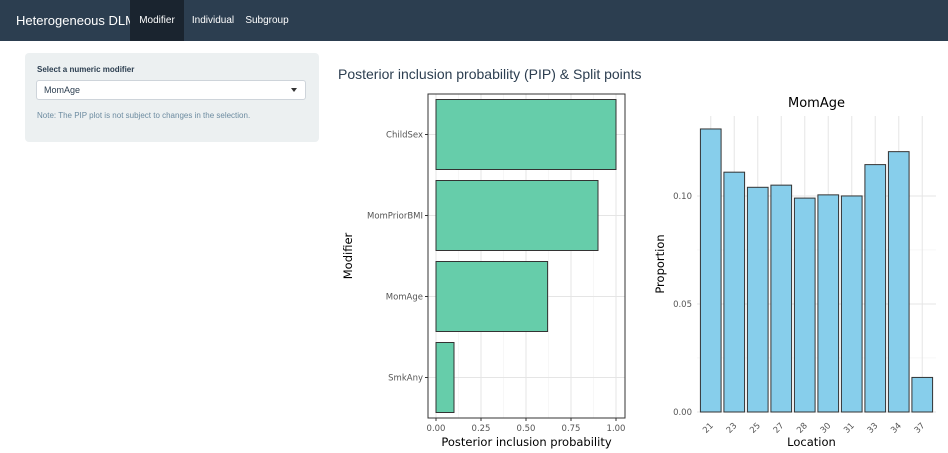 This screenshot has width=948, height=453. Describe the element at coordinates (849, 428) in the screenshot. I see `split-x-tick-label: 31` at that location.